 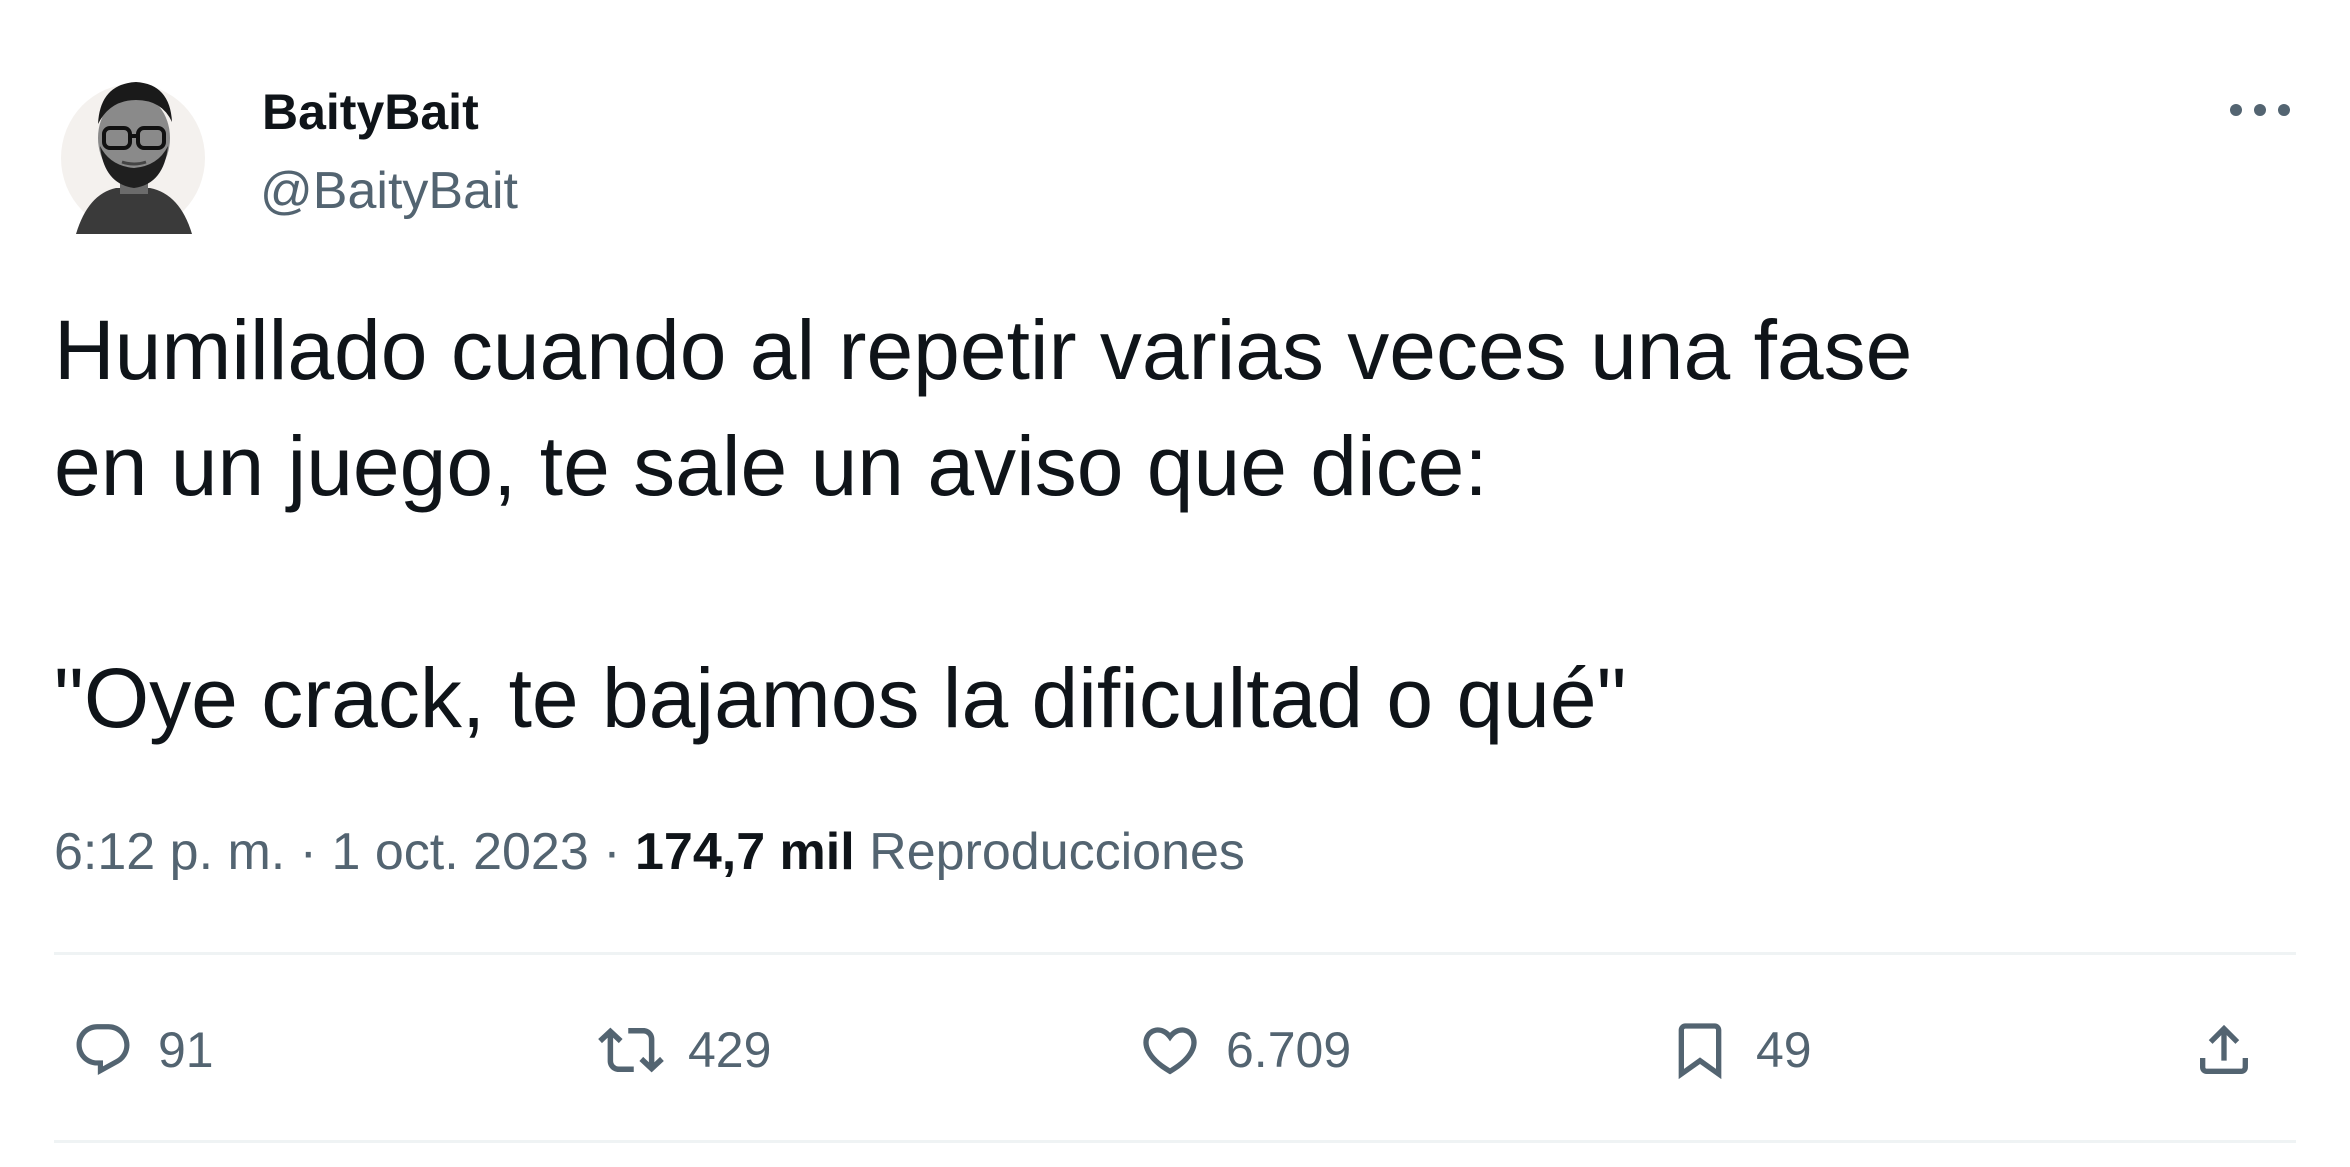 What do you see at coordinates (186, 1050) in the screenshot?
I see `reply-count: 91` at bounding box center [186, 1050].